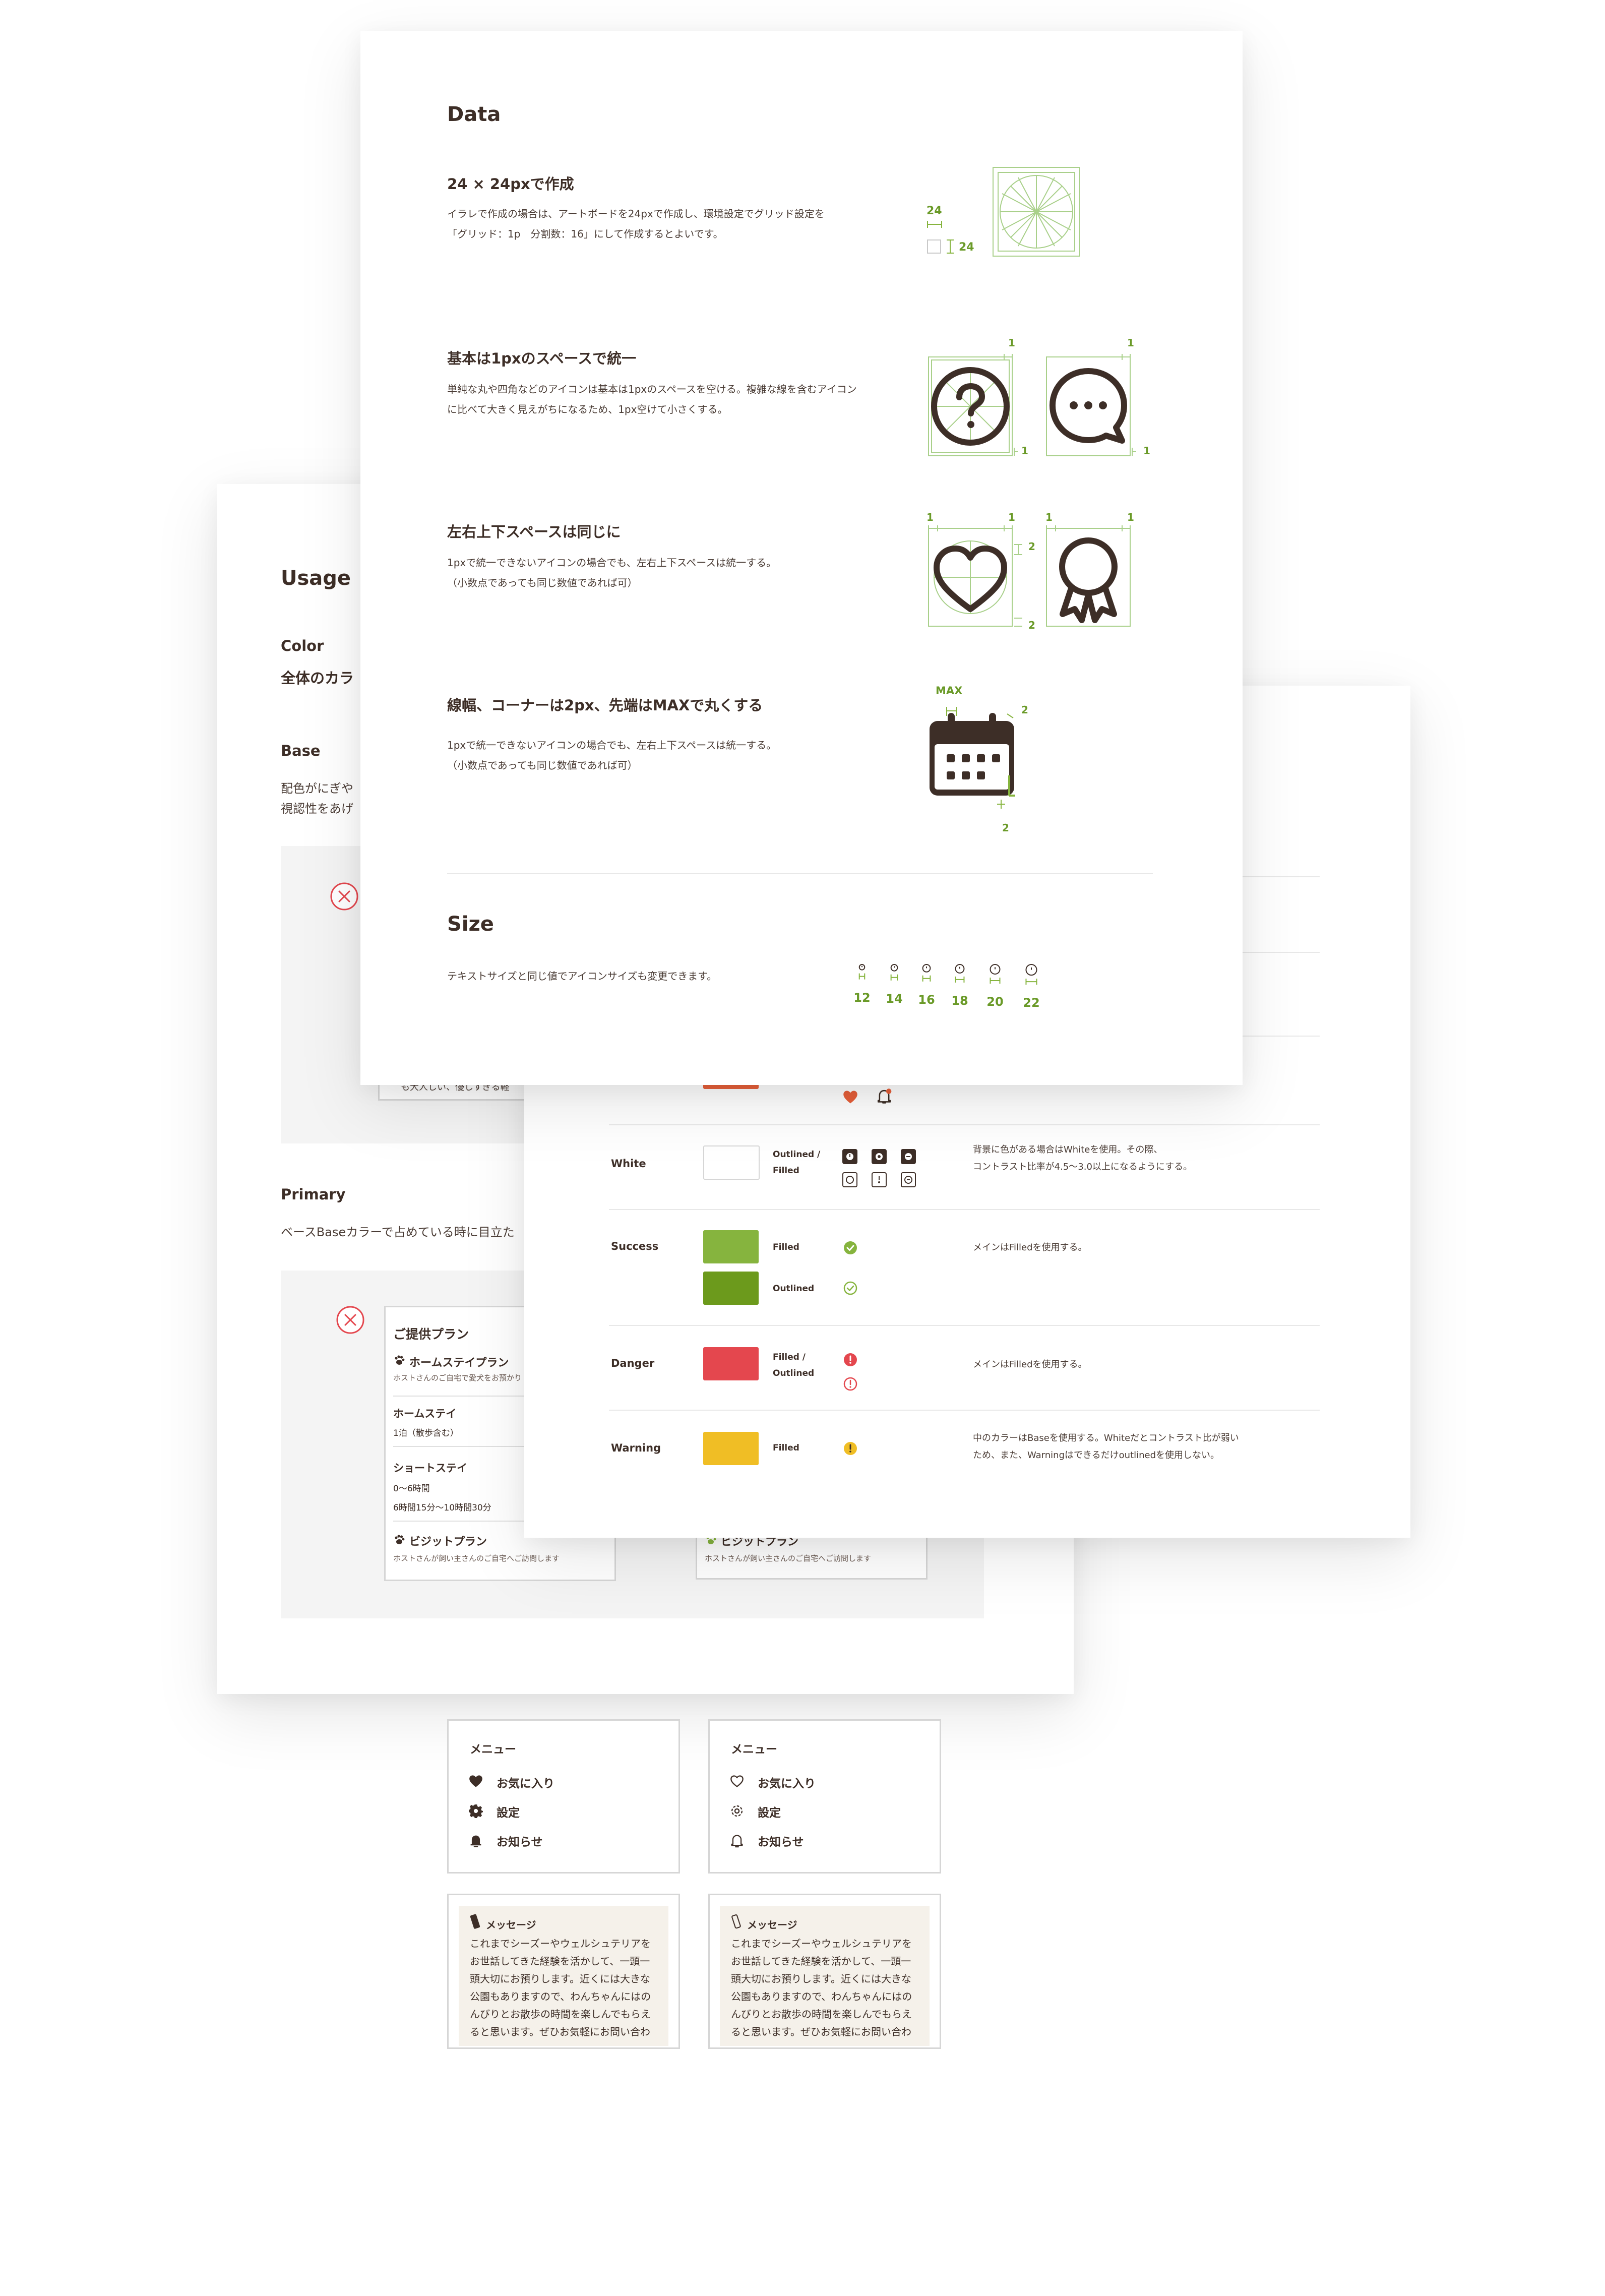  Describe the element at coordinates (313, 1194) in the screenshot. I see `primary-heading: Primary` at that location.